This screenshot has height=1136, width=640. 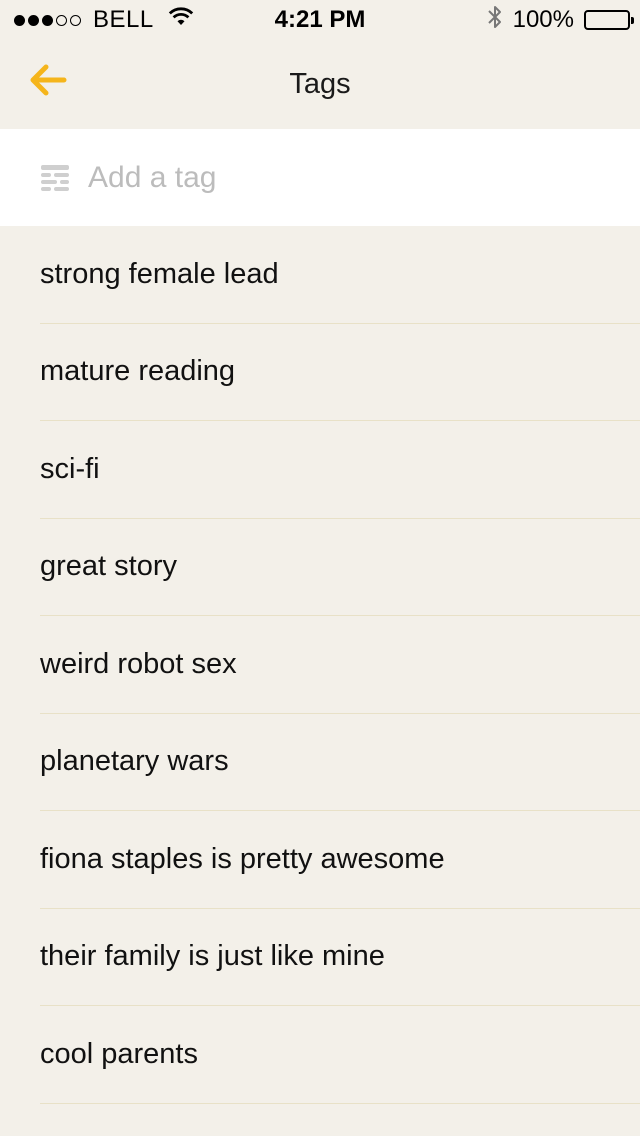 I want to click on add-tag-input, so click(x=348, y=177).